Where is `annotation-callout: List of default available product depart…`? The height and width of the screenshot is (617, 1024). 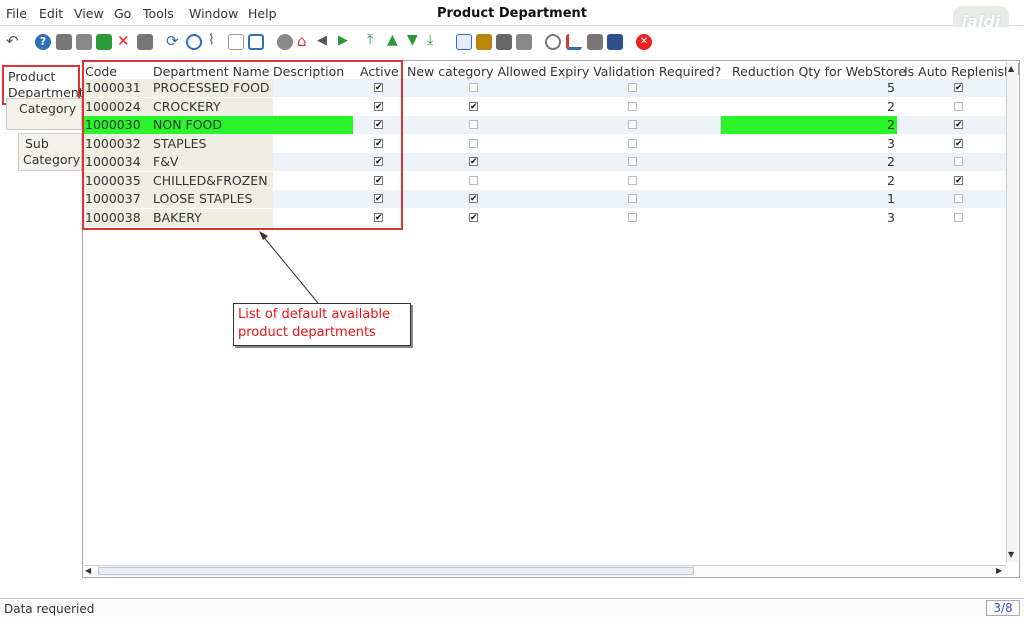
annotation-callout: List of default available product depart… is located at coordinates (322, 324).